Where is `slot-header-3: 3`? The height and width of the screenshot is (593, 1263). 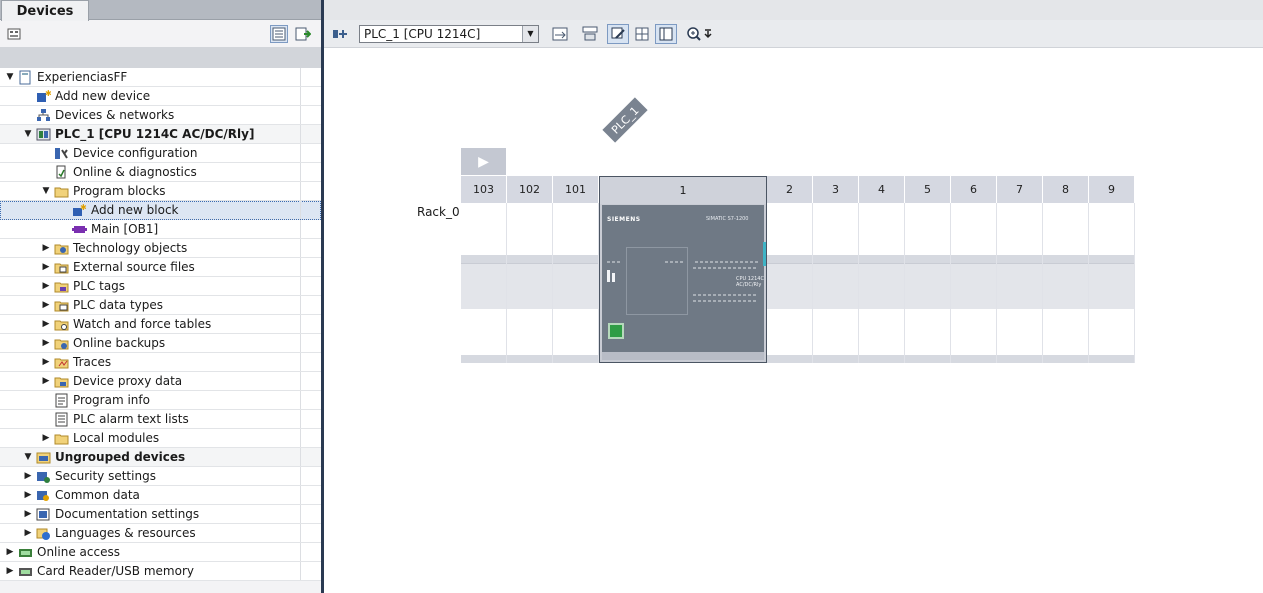 slot-header-3: 3 is located at coordinates (836, 189).